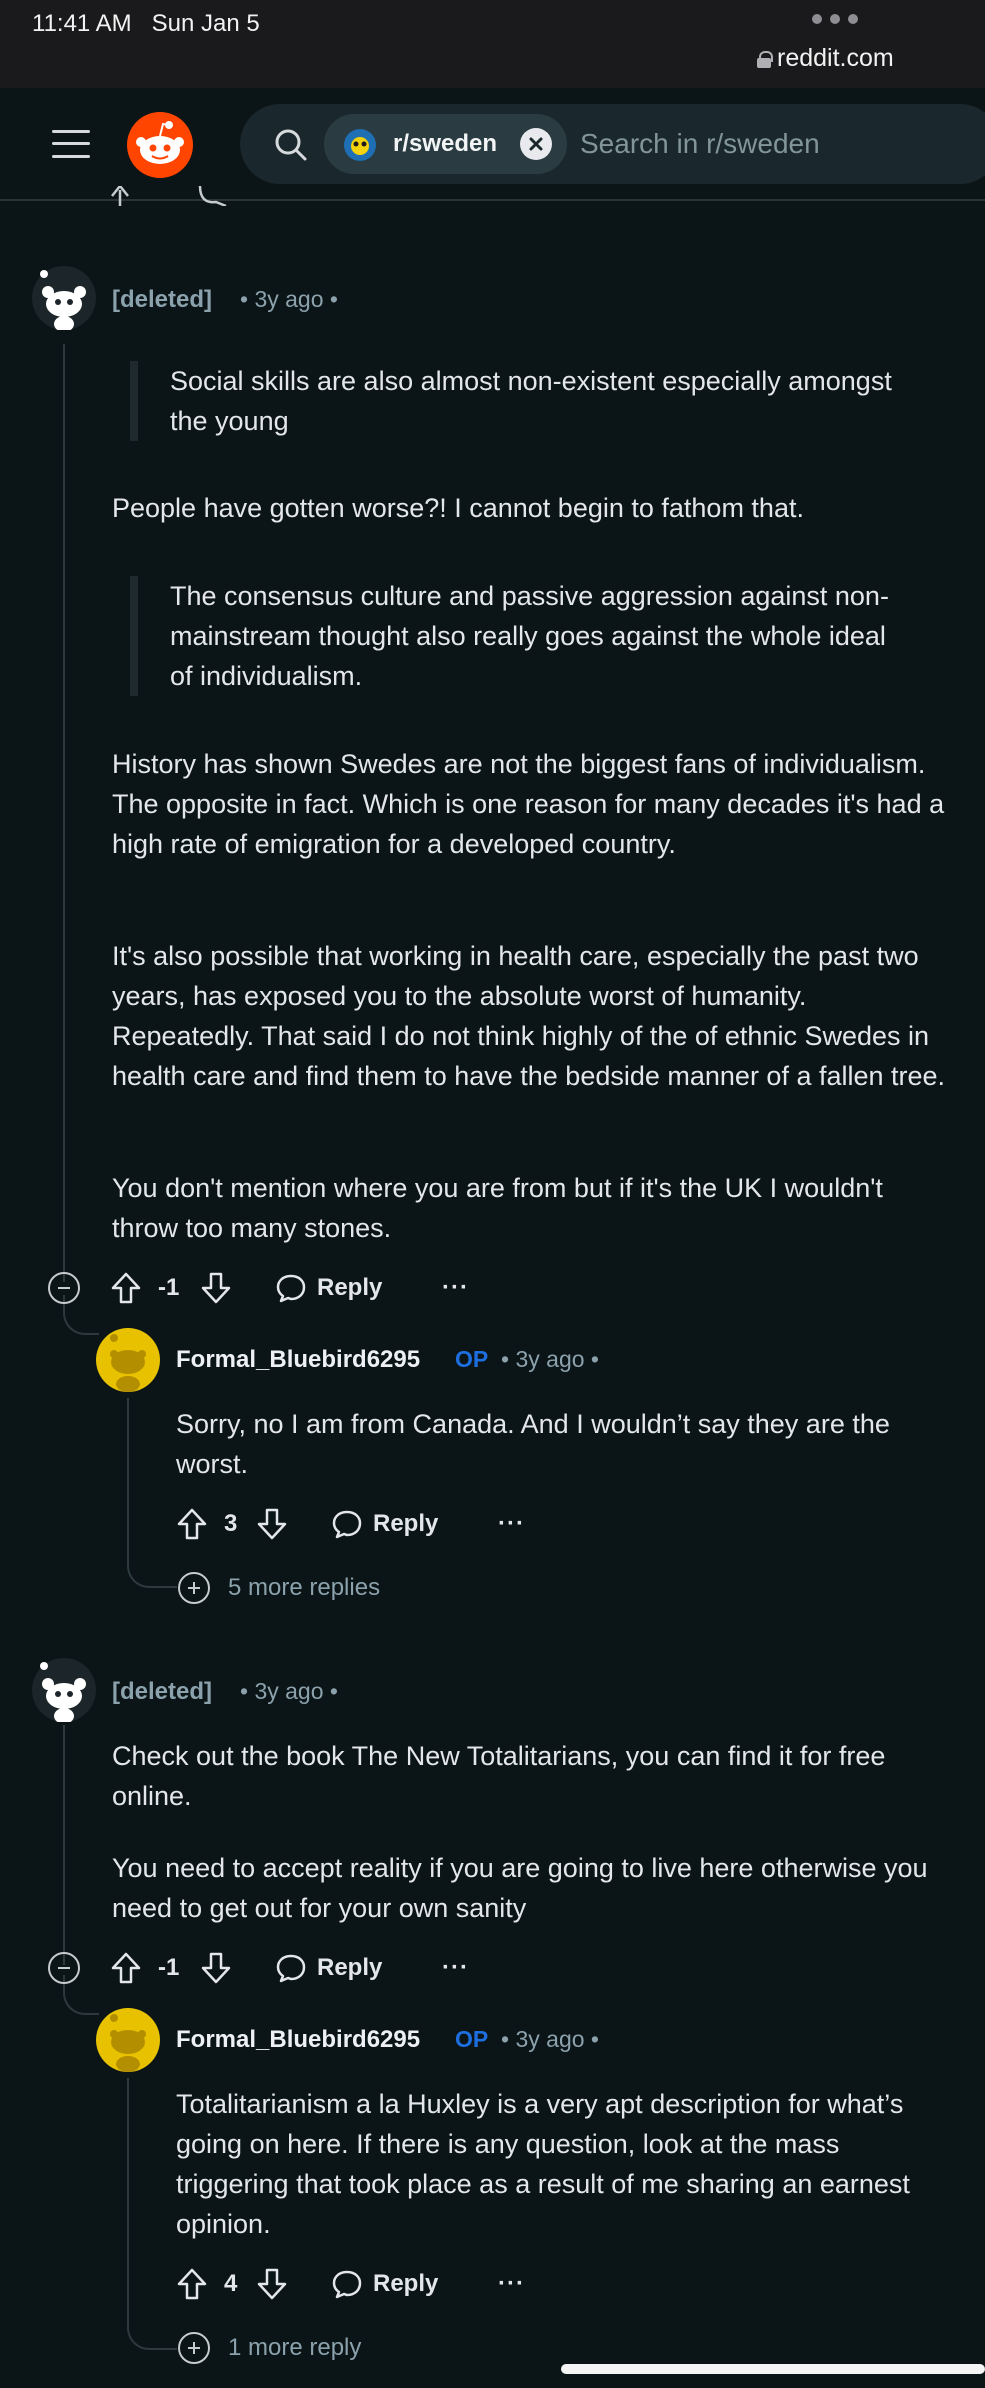 The width and height of the screenshot is (985, 2388). What do you see at coordinates (291, 145) in the screenshot?
I see `search-icon` at bounding box center [291, 145].